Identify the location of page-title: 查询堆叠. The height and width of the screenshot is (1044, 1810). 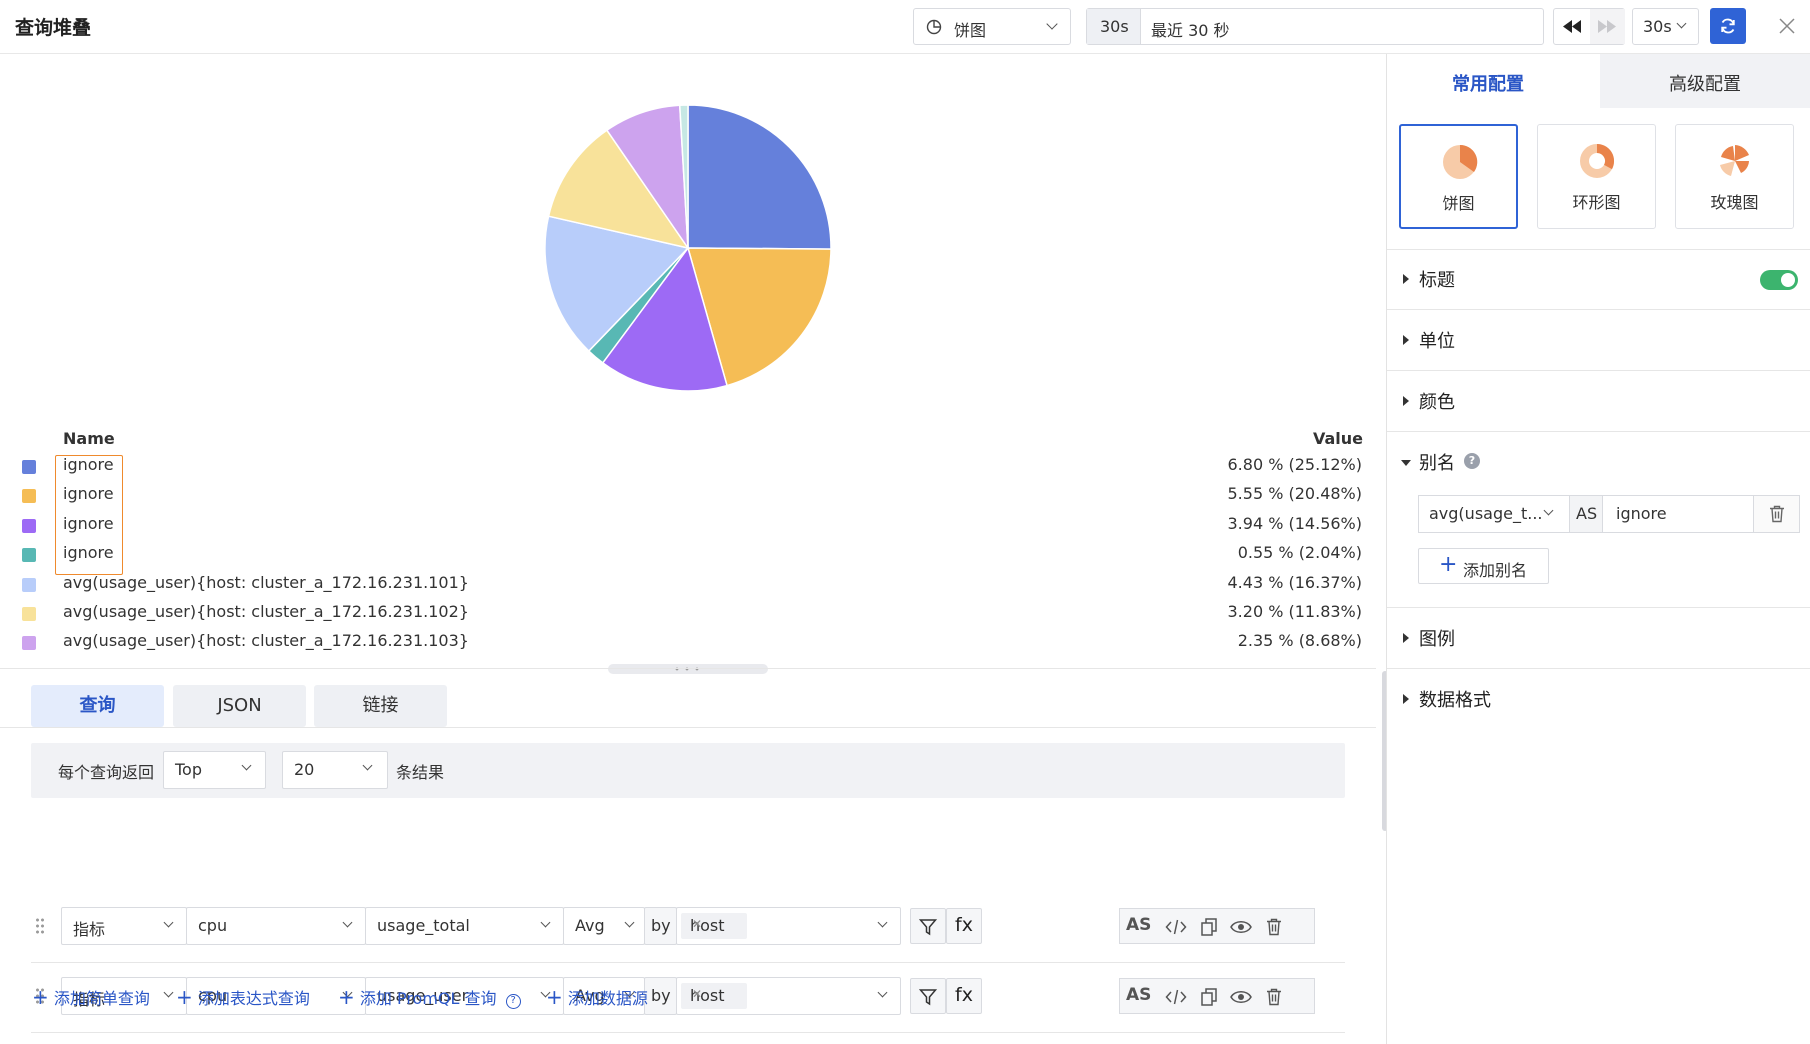
(53, 28).